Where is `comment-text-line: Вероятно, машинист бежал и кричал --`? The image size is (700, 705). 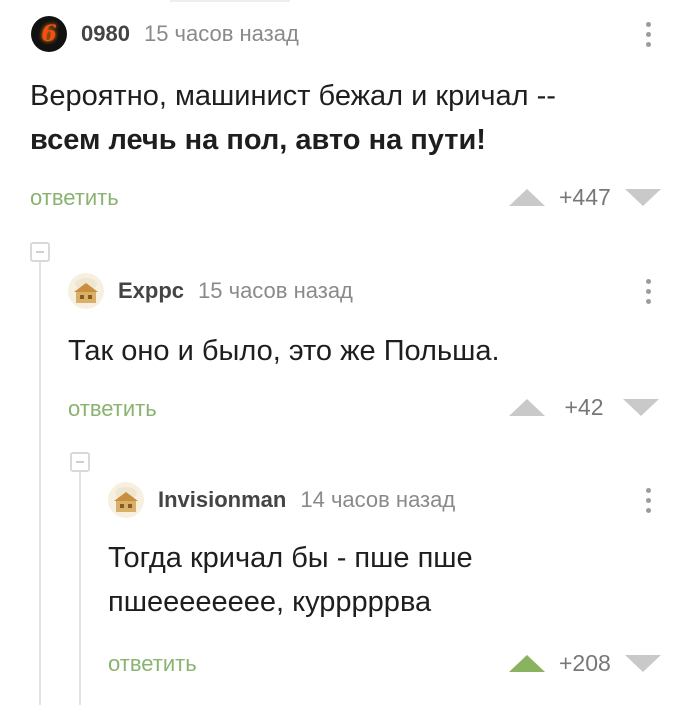
comment-text-line: Вероятно, машинист бежал и кричал -- is located at coordinates (293, 96).